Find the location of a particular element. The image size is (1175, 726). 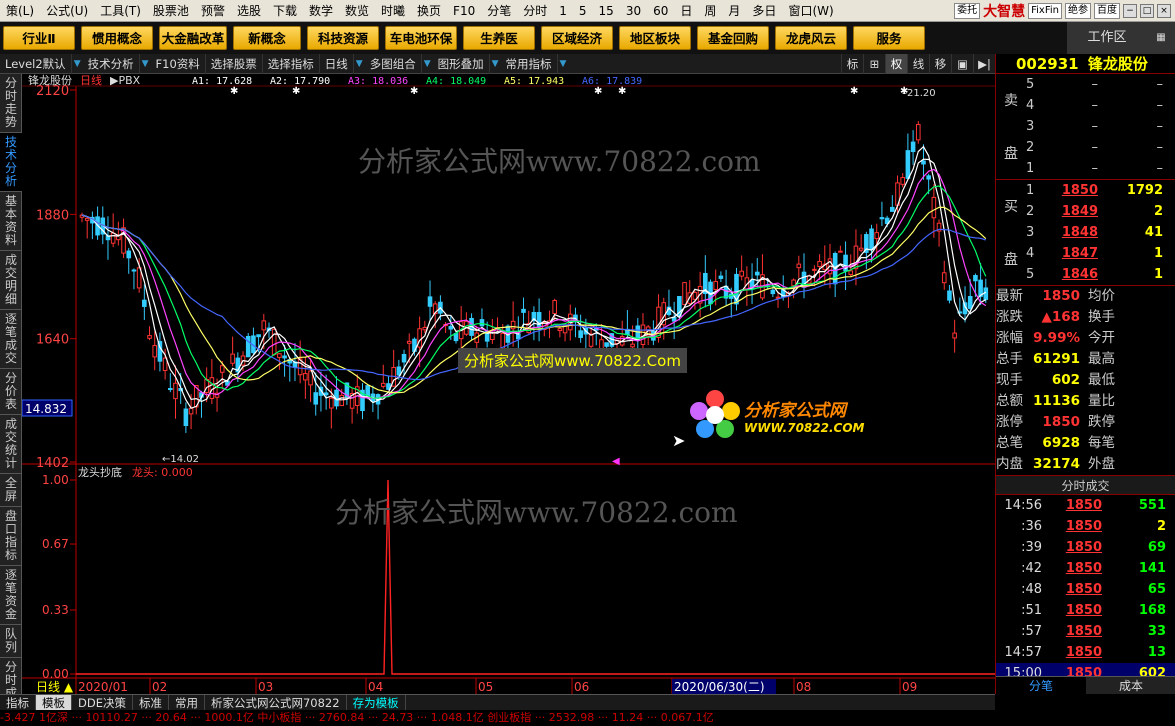

trade-row: :36 1850 2 is located at coordinates (1085, 526).